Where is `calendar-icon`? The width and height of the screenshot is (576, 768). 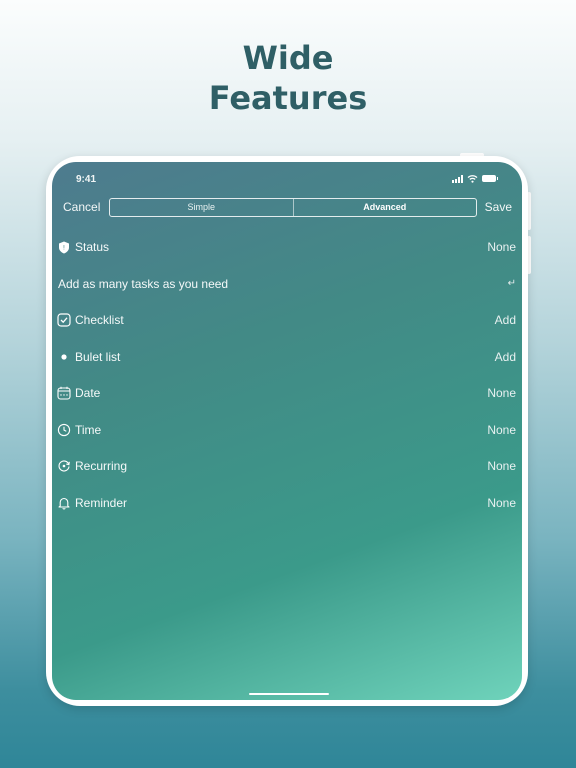
calendar-icon is located at coordinates (64, 393).